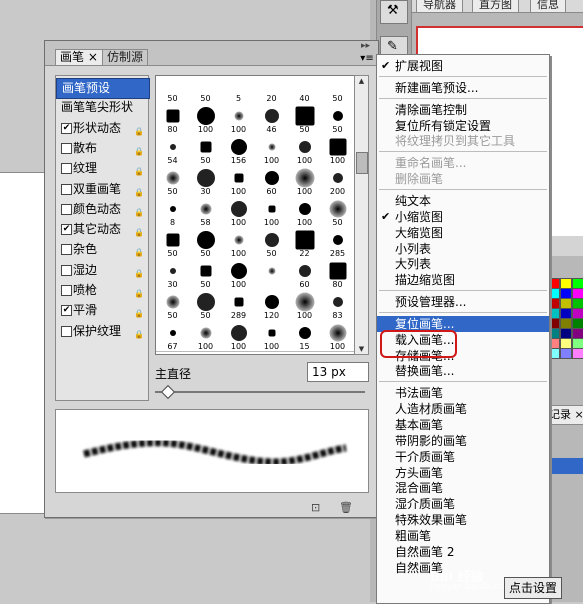 Image resolution: width=583 pixels, height=604 pixels. I want to click on brush-option-item: ✔ 平滑 🔒, so click(102, 310).